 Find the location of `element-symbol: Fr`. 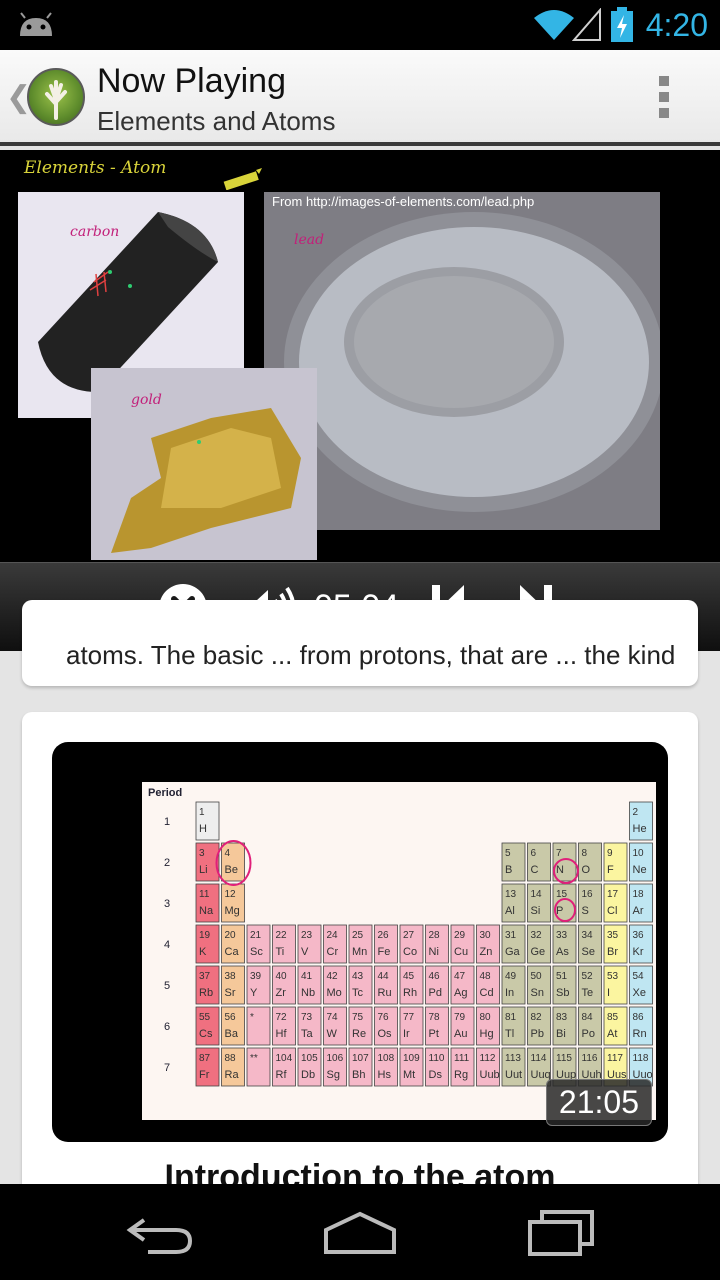

element-symbol: Fr is located at coordinates (204, 1075).